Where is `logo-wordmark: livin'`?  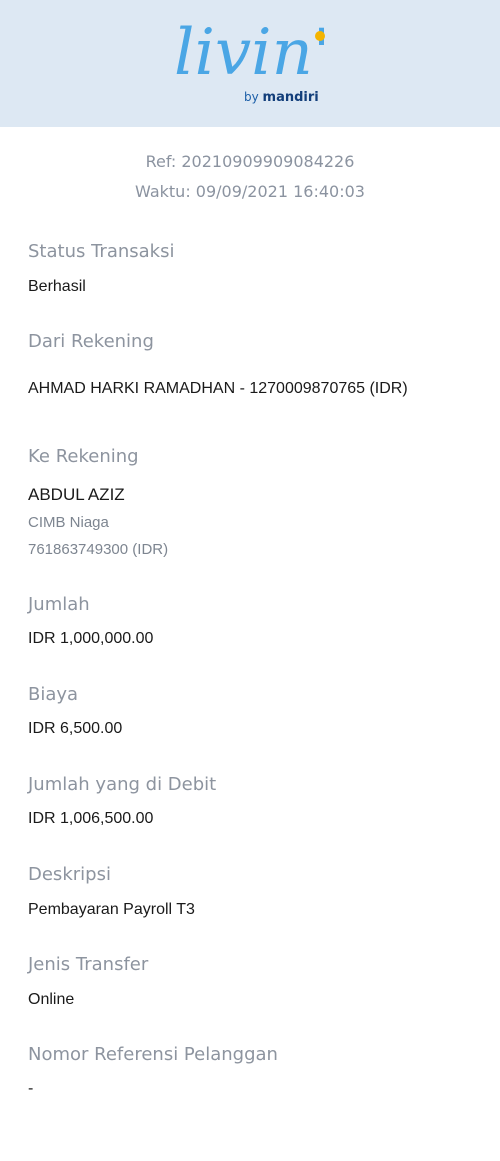 logo-wordmark: livin' is located at coordinates (252, 53).